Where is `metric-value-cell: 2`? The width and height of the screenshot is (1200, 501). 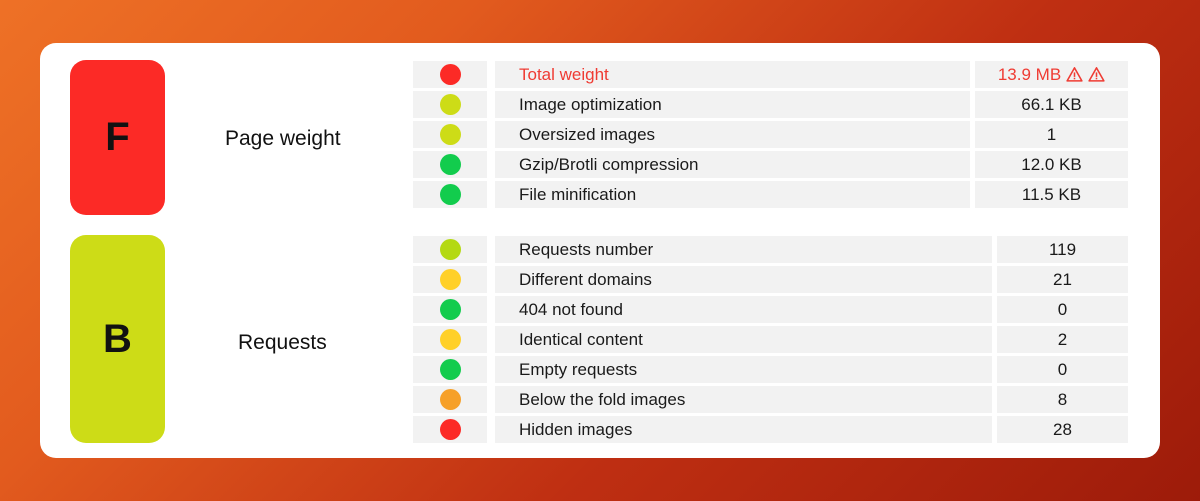 metric-value-cell: 2 is located at coordinates (1062, 339).